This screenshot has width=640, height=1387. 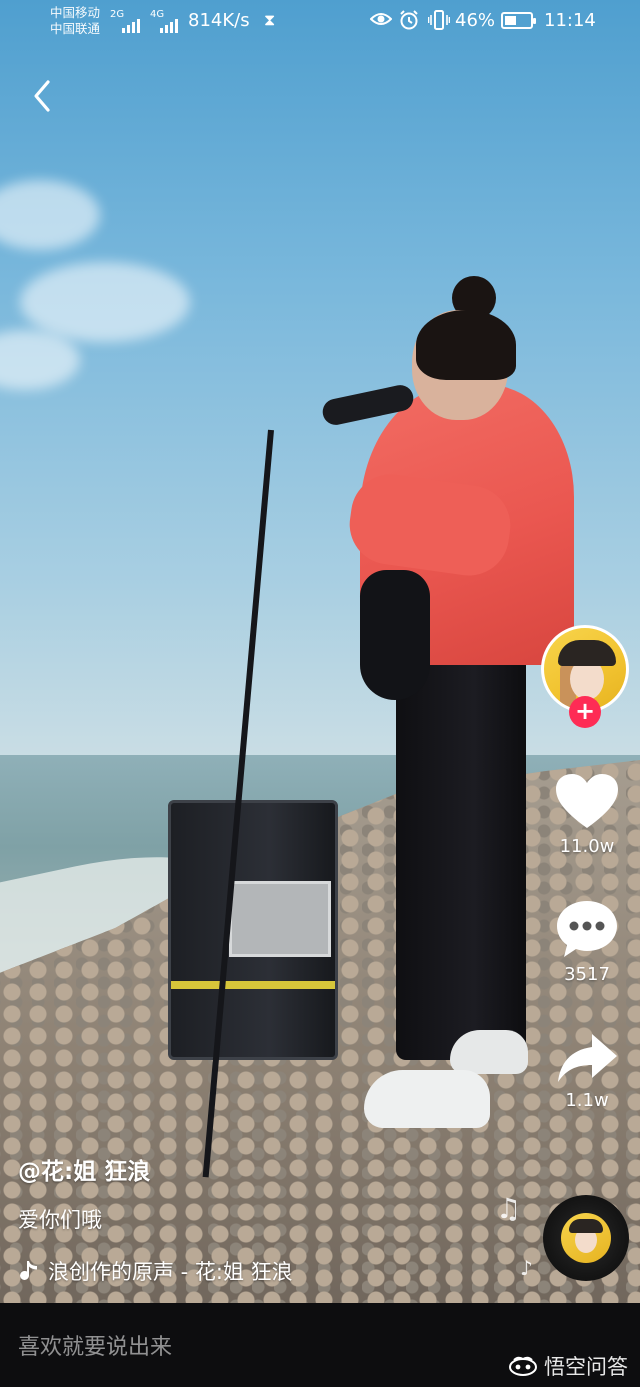 What do you see at coordinates (381, 19) in the screenshot?
I see `eye-icon` at bounding box center [381, 19].